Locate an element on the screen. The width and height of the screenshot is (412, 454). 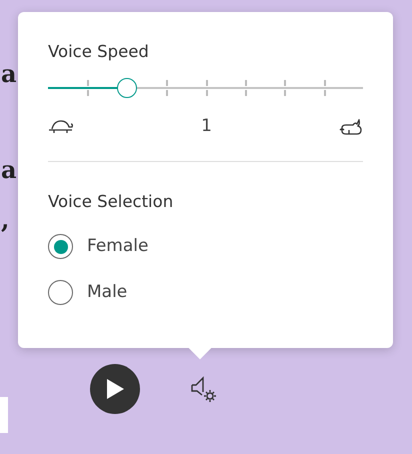
rabbit-icon is located at coordinates (350, 126).